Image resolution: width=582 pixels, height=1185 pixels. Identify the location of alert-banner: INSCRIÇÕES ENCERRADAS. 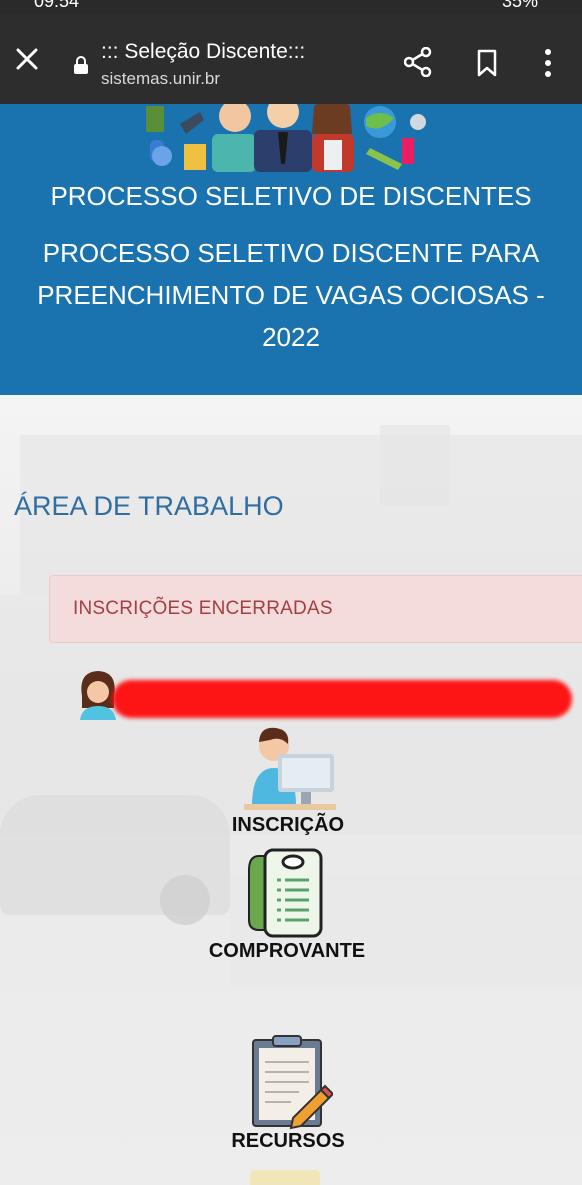
(315, 609).